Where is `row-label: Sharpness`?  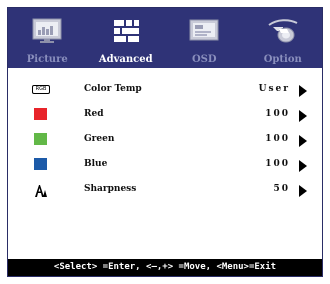 row-label: Sharpness is located at coordinates (110, 189).